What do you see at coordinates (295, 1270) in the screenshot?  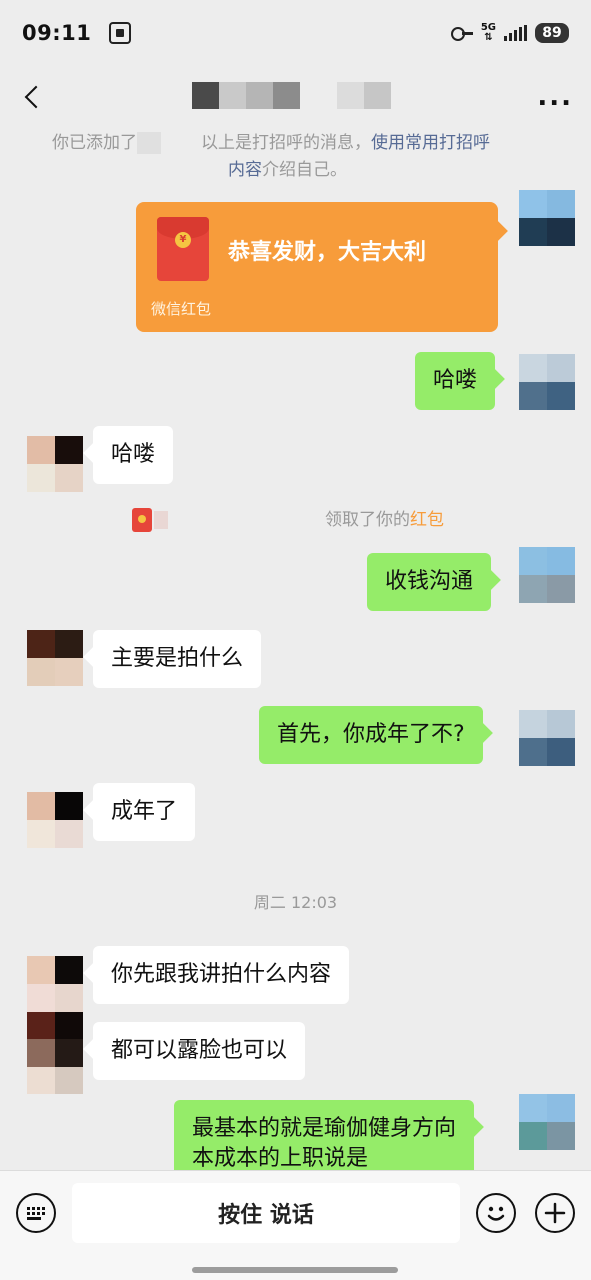 I see `home-indicator` at bounding box center [295, 1270].